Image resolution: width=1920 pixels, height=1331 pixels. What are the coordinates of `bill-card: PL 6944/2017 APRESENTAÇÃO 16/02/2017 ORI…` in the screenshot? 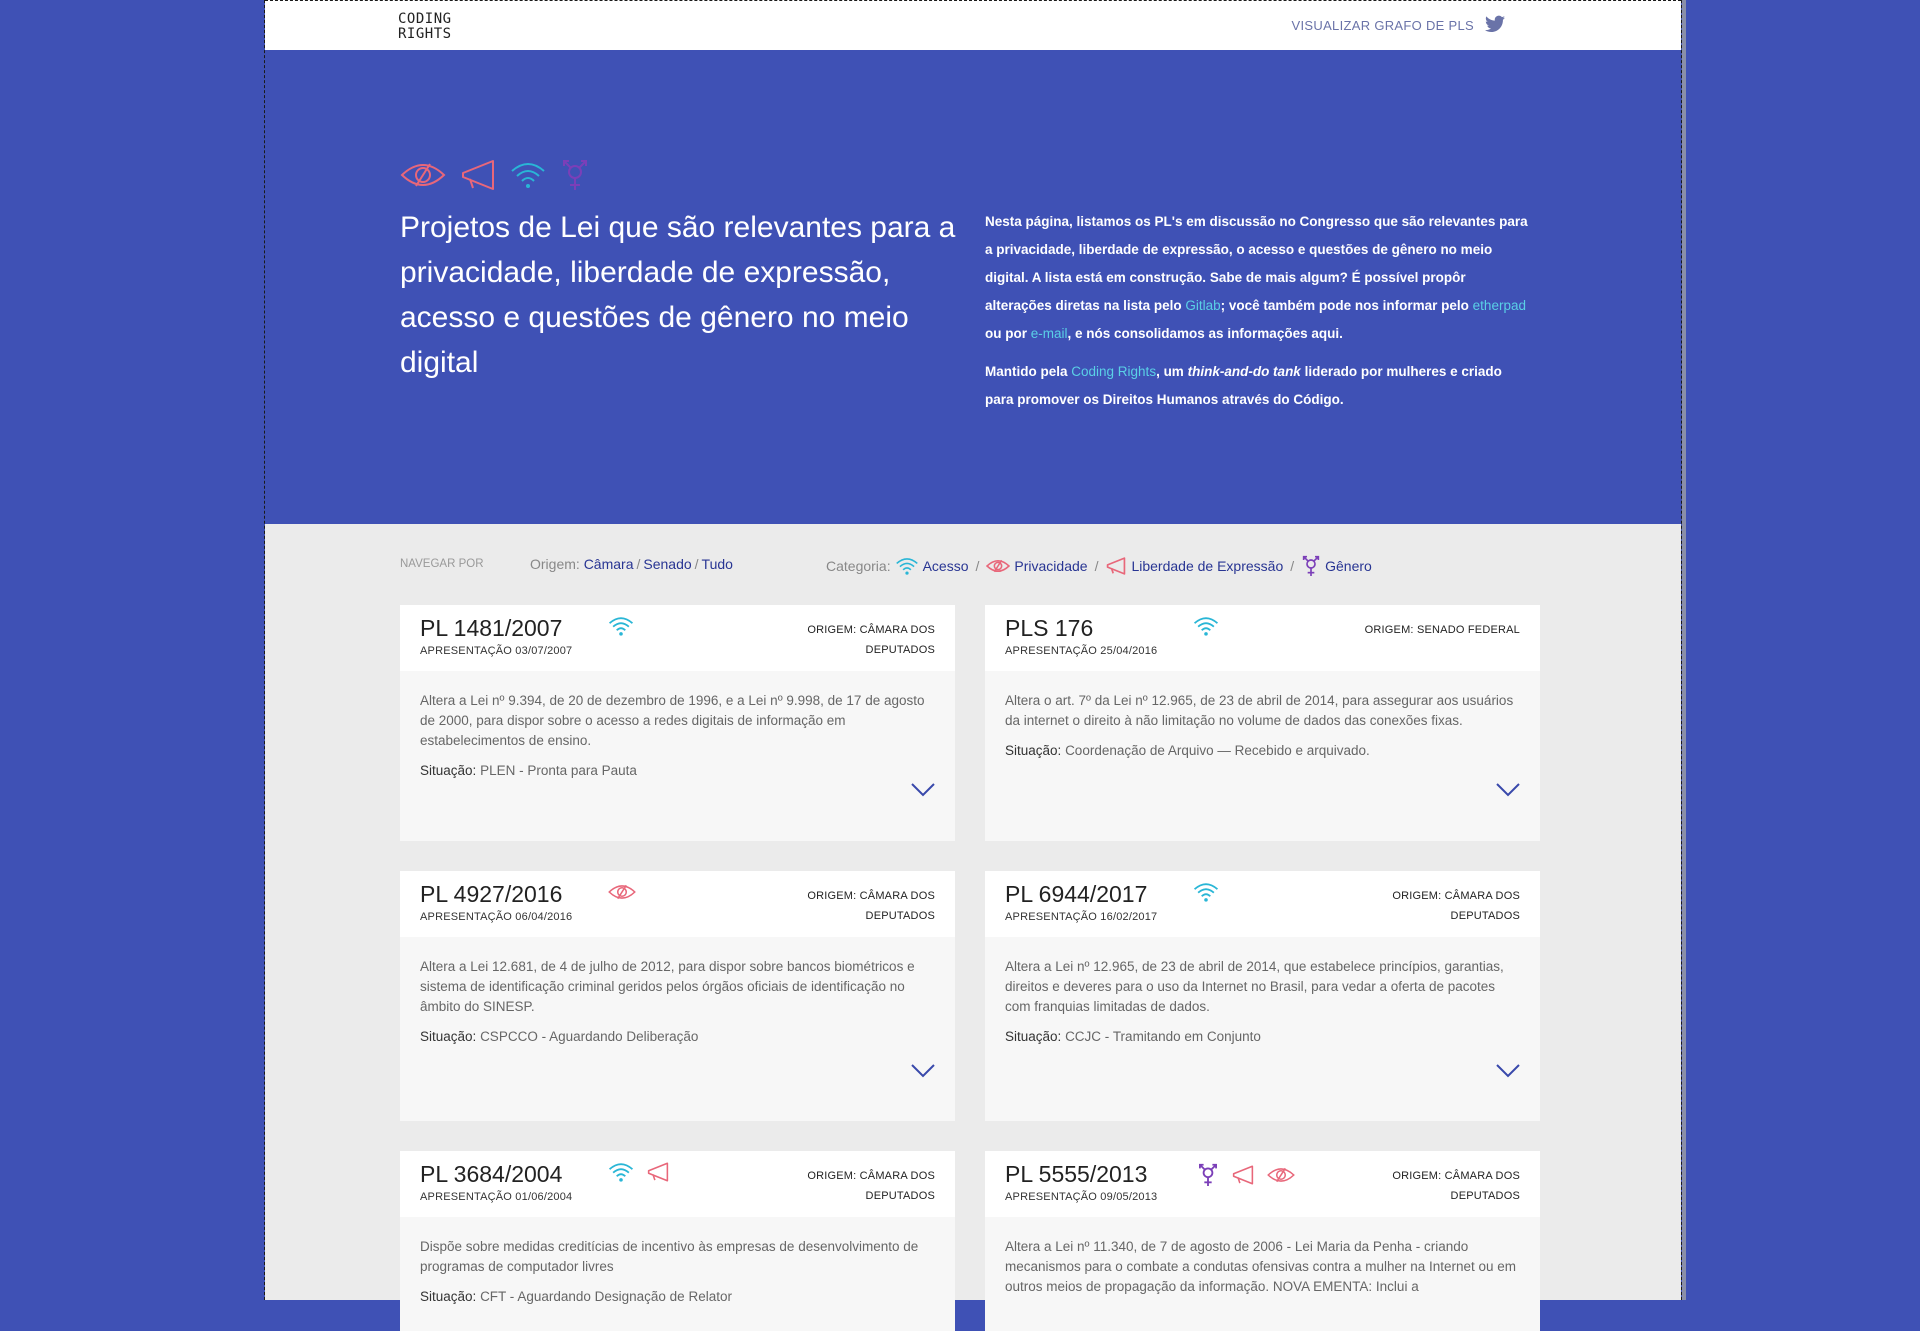 It's located at (1262, 996).